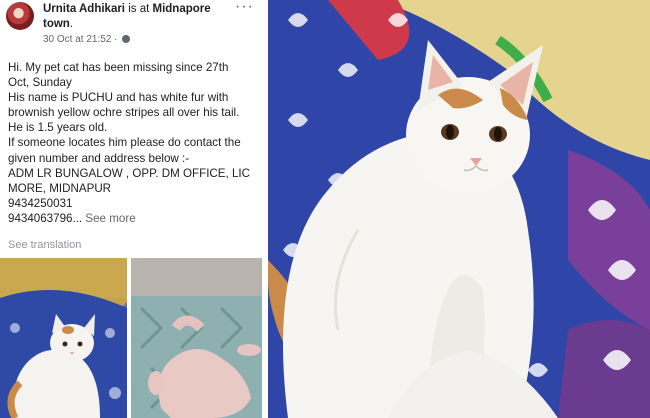 The height and width of the screenshot is (418, 650). What do you see at coordinates (80, 39) in the screenshot?
I see `post-timestamp: 30 Oct at 21:52 ·` at bounding box center [80, 39].